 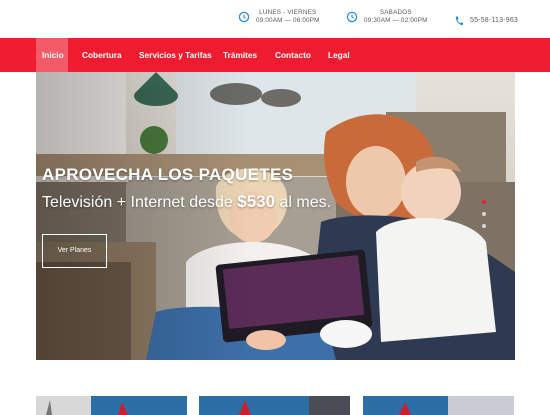 What do you see at coordinates (456, 405) in the screenshot?
I see `promo-card-3-image` at bounding box center [456, 405].